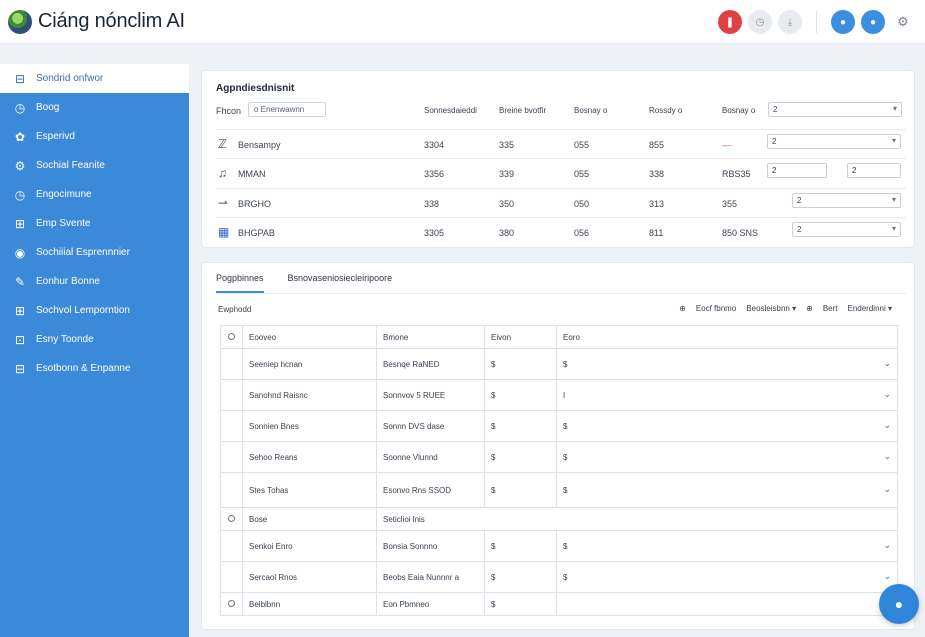  What do you see at coordinates (727, 395) in the screenshot?
I see `cell: I ⌄` at bounding box center [727, 395].